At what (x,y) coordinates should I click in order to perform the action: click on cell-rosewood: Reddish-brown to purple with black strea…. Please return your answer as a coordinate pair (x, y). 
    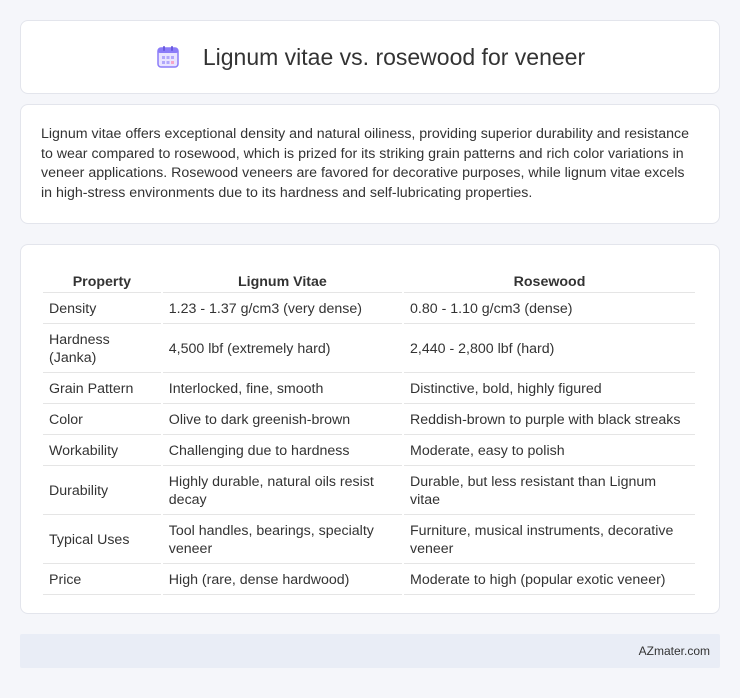
    Looking at the image, I should click on (549, 420).